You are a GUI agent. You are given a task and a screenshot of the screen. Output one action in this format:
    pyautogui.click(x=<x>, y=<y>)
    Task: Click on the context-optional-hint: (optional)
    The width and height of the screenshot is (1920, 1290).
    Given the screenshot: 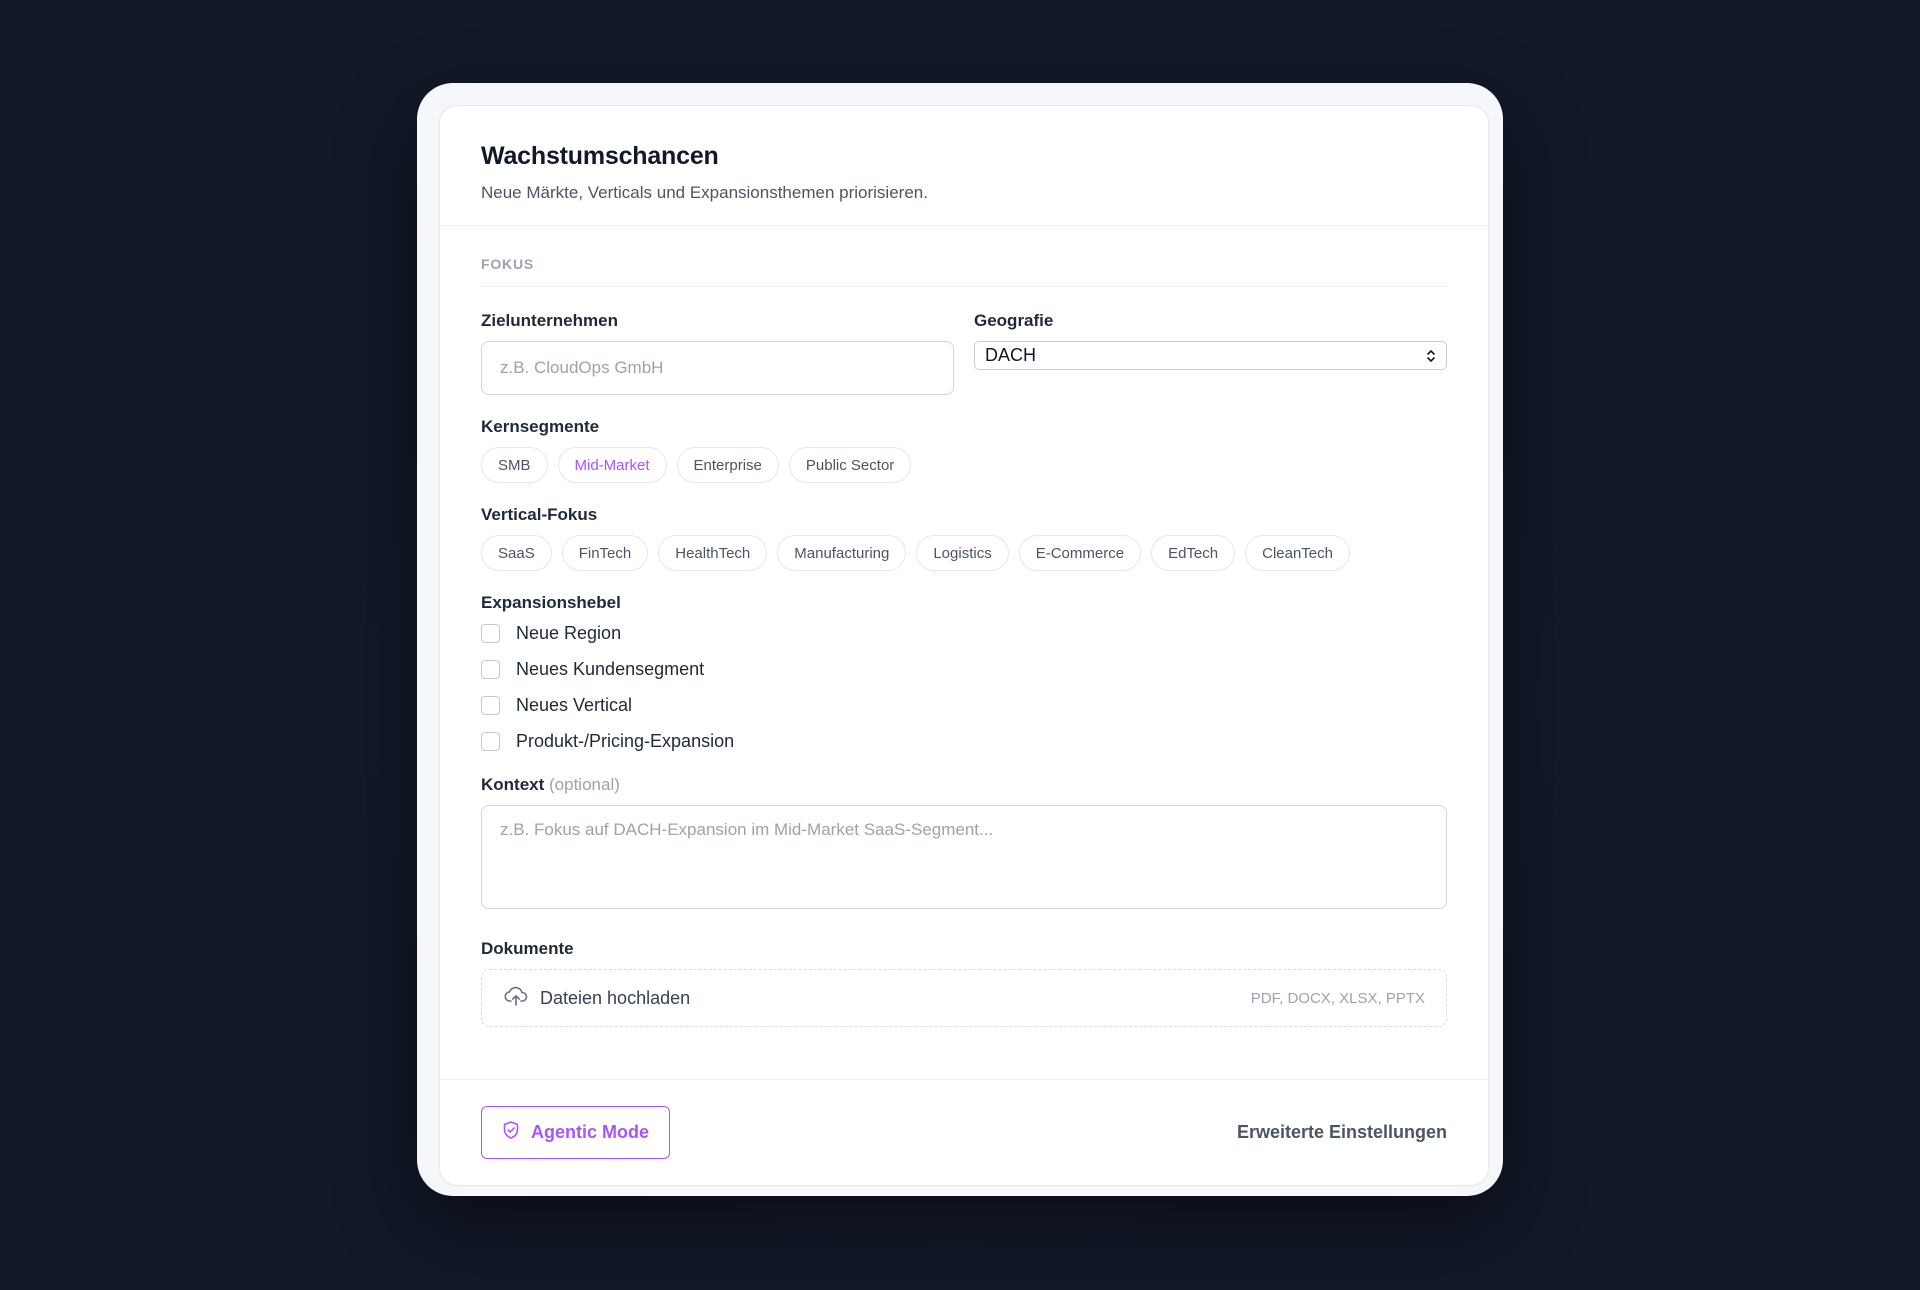 What is the action you would take?
    pyautogui.click(x=584, y=784)
    